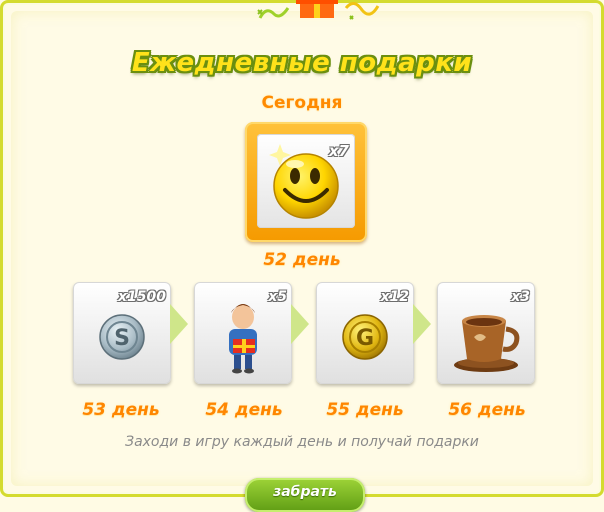 The height and width of the screenshot is (512, 604). What do you see at coordinates (338, 151) in the screenshot?
I see `today-count: x7` at bounding box center [338, 151].